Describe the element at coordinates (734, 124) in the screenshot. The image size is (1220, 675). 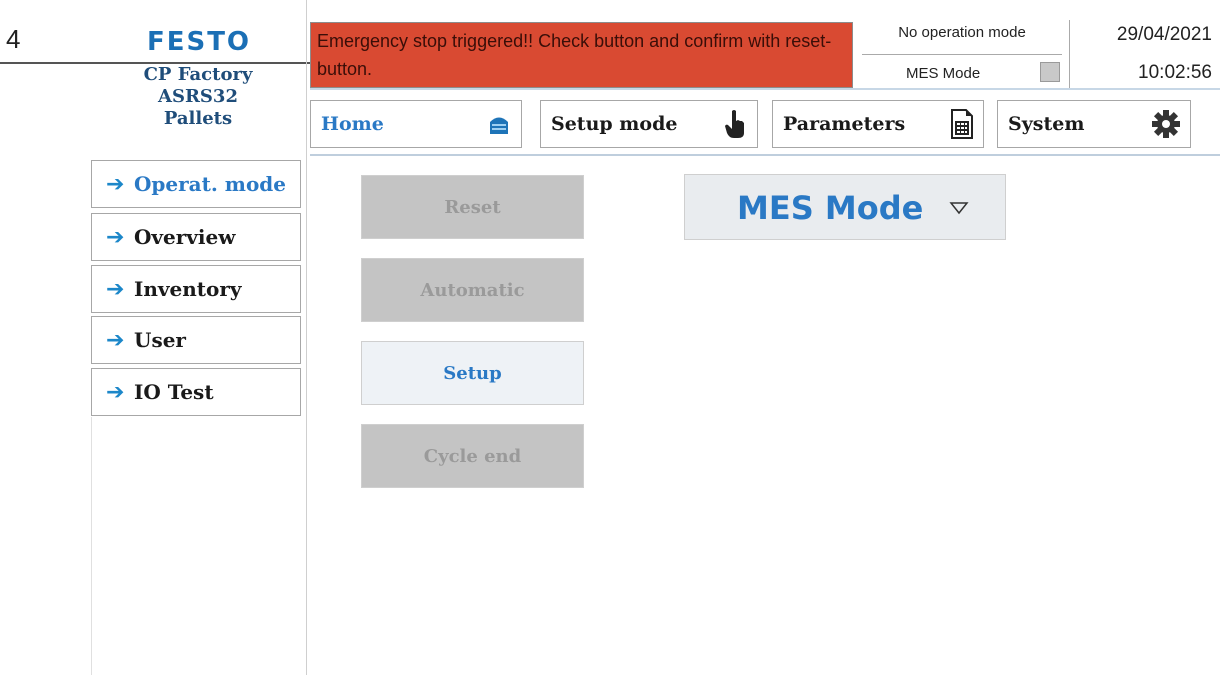
I see `hand-pointer-icon` at that location.